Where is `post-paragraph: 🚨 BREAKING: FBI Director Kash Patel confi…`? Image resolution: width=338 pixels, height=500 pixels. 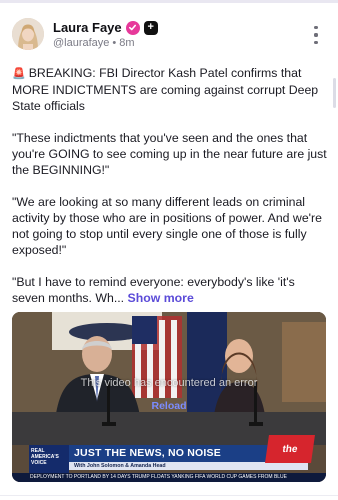 post-paragraph: 🚨 BREAKING: FBI Director Kash Patel confi… is located at coordinates (170, 89).